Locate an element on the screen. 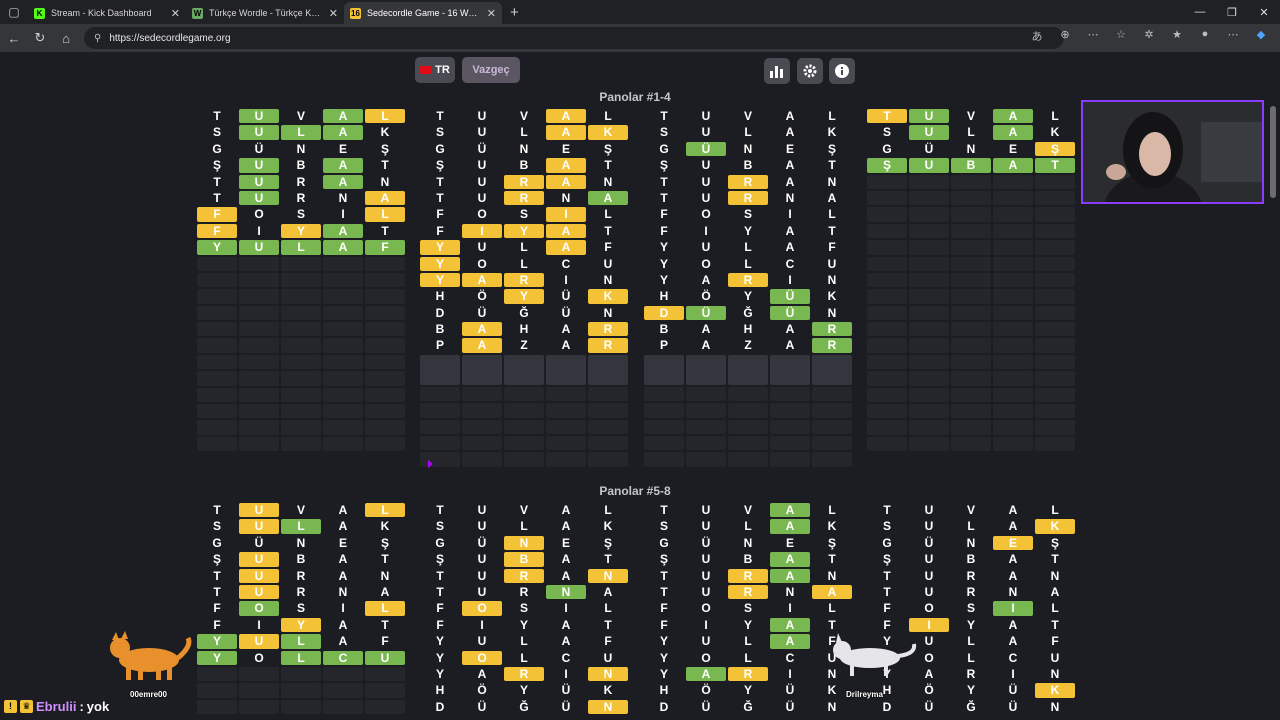 The image size is (1280, 720). guess-row: FIYAT is located at coordinates (524, 625).